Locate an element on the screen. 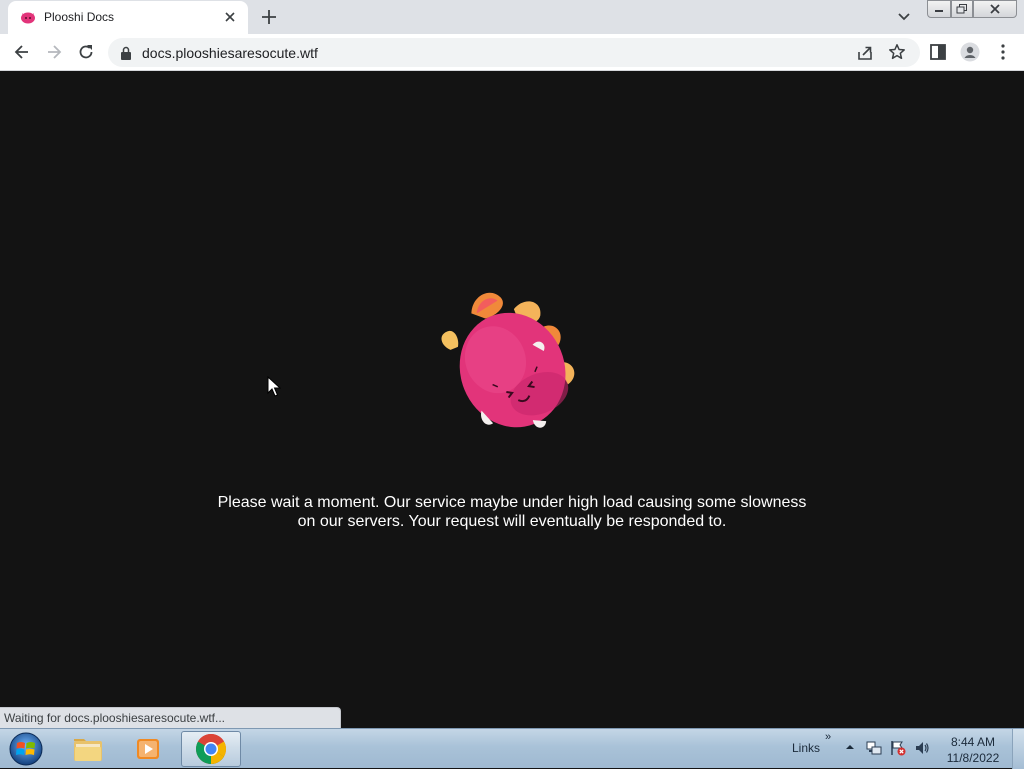  taskbar-explorer-button is located at coordinates (88, 749).